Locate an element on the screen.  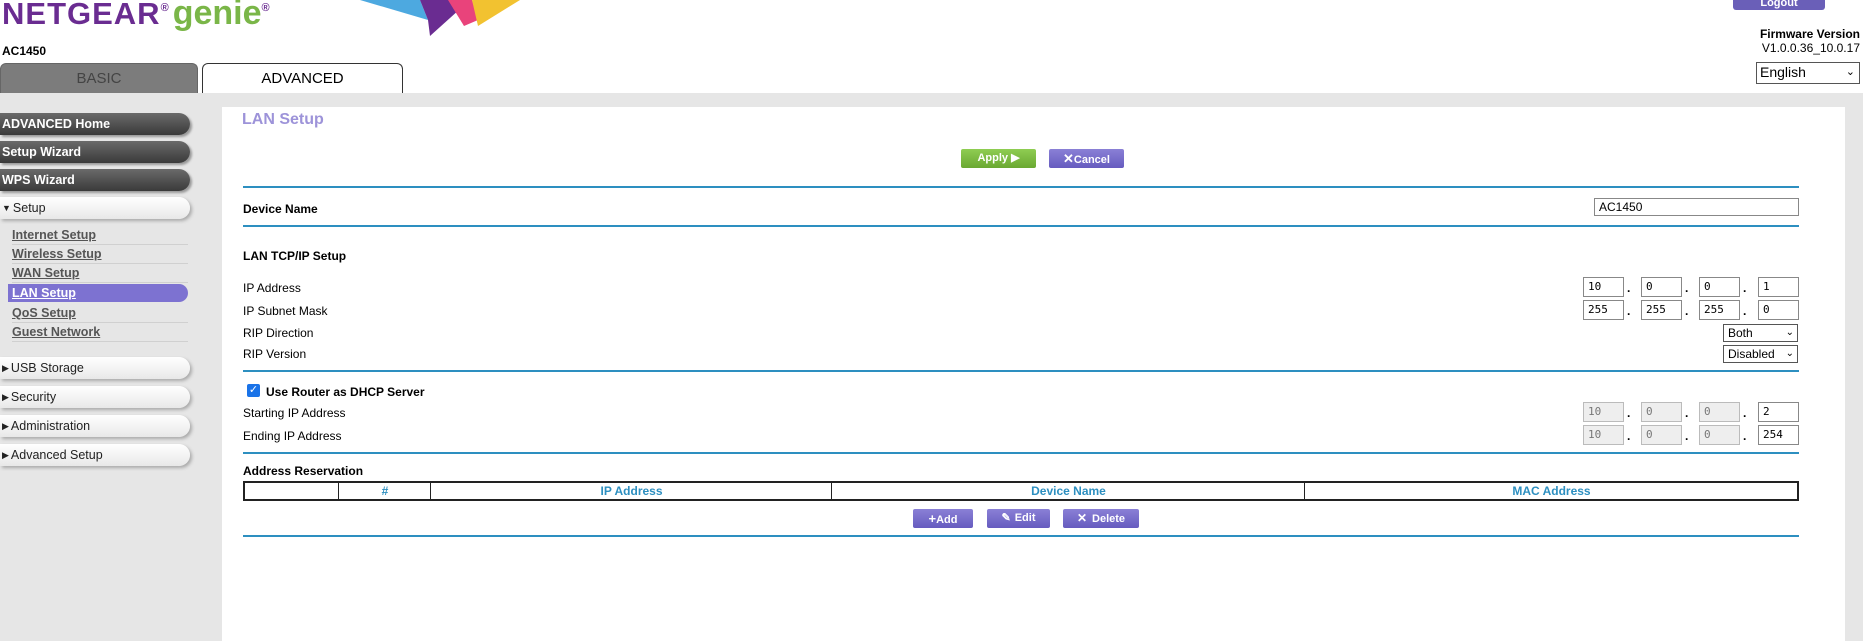
sidebar-item-setup: ▼ Setup is located at coordinates (95, 208).